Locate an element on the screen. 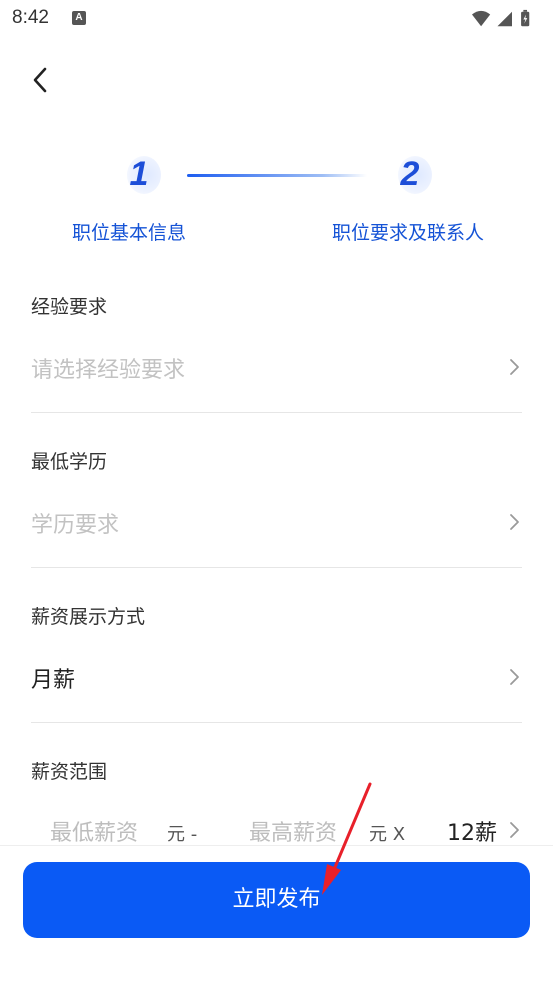 The width and height of the screenshot is (553, 985). stepper: 1 2 职位基本信息 职位要求及联系人 is located at coordinates (276, 198).